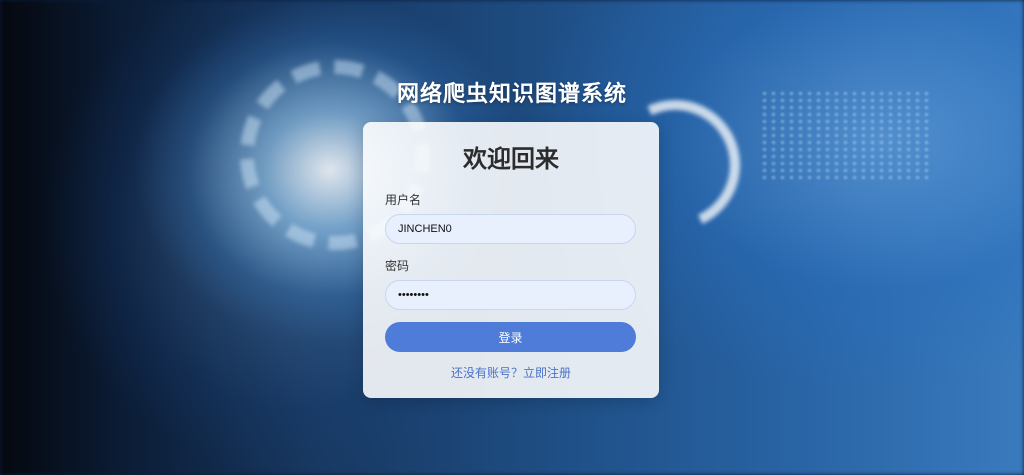 This screenshot has width=1024, height=475. Describe the element at coordinates (510, 295) in the screenshot. I see `password-input` at that location.